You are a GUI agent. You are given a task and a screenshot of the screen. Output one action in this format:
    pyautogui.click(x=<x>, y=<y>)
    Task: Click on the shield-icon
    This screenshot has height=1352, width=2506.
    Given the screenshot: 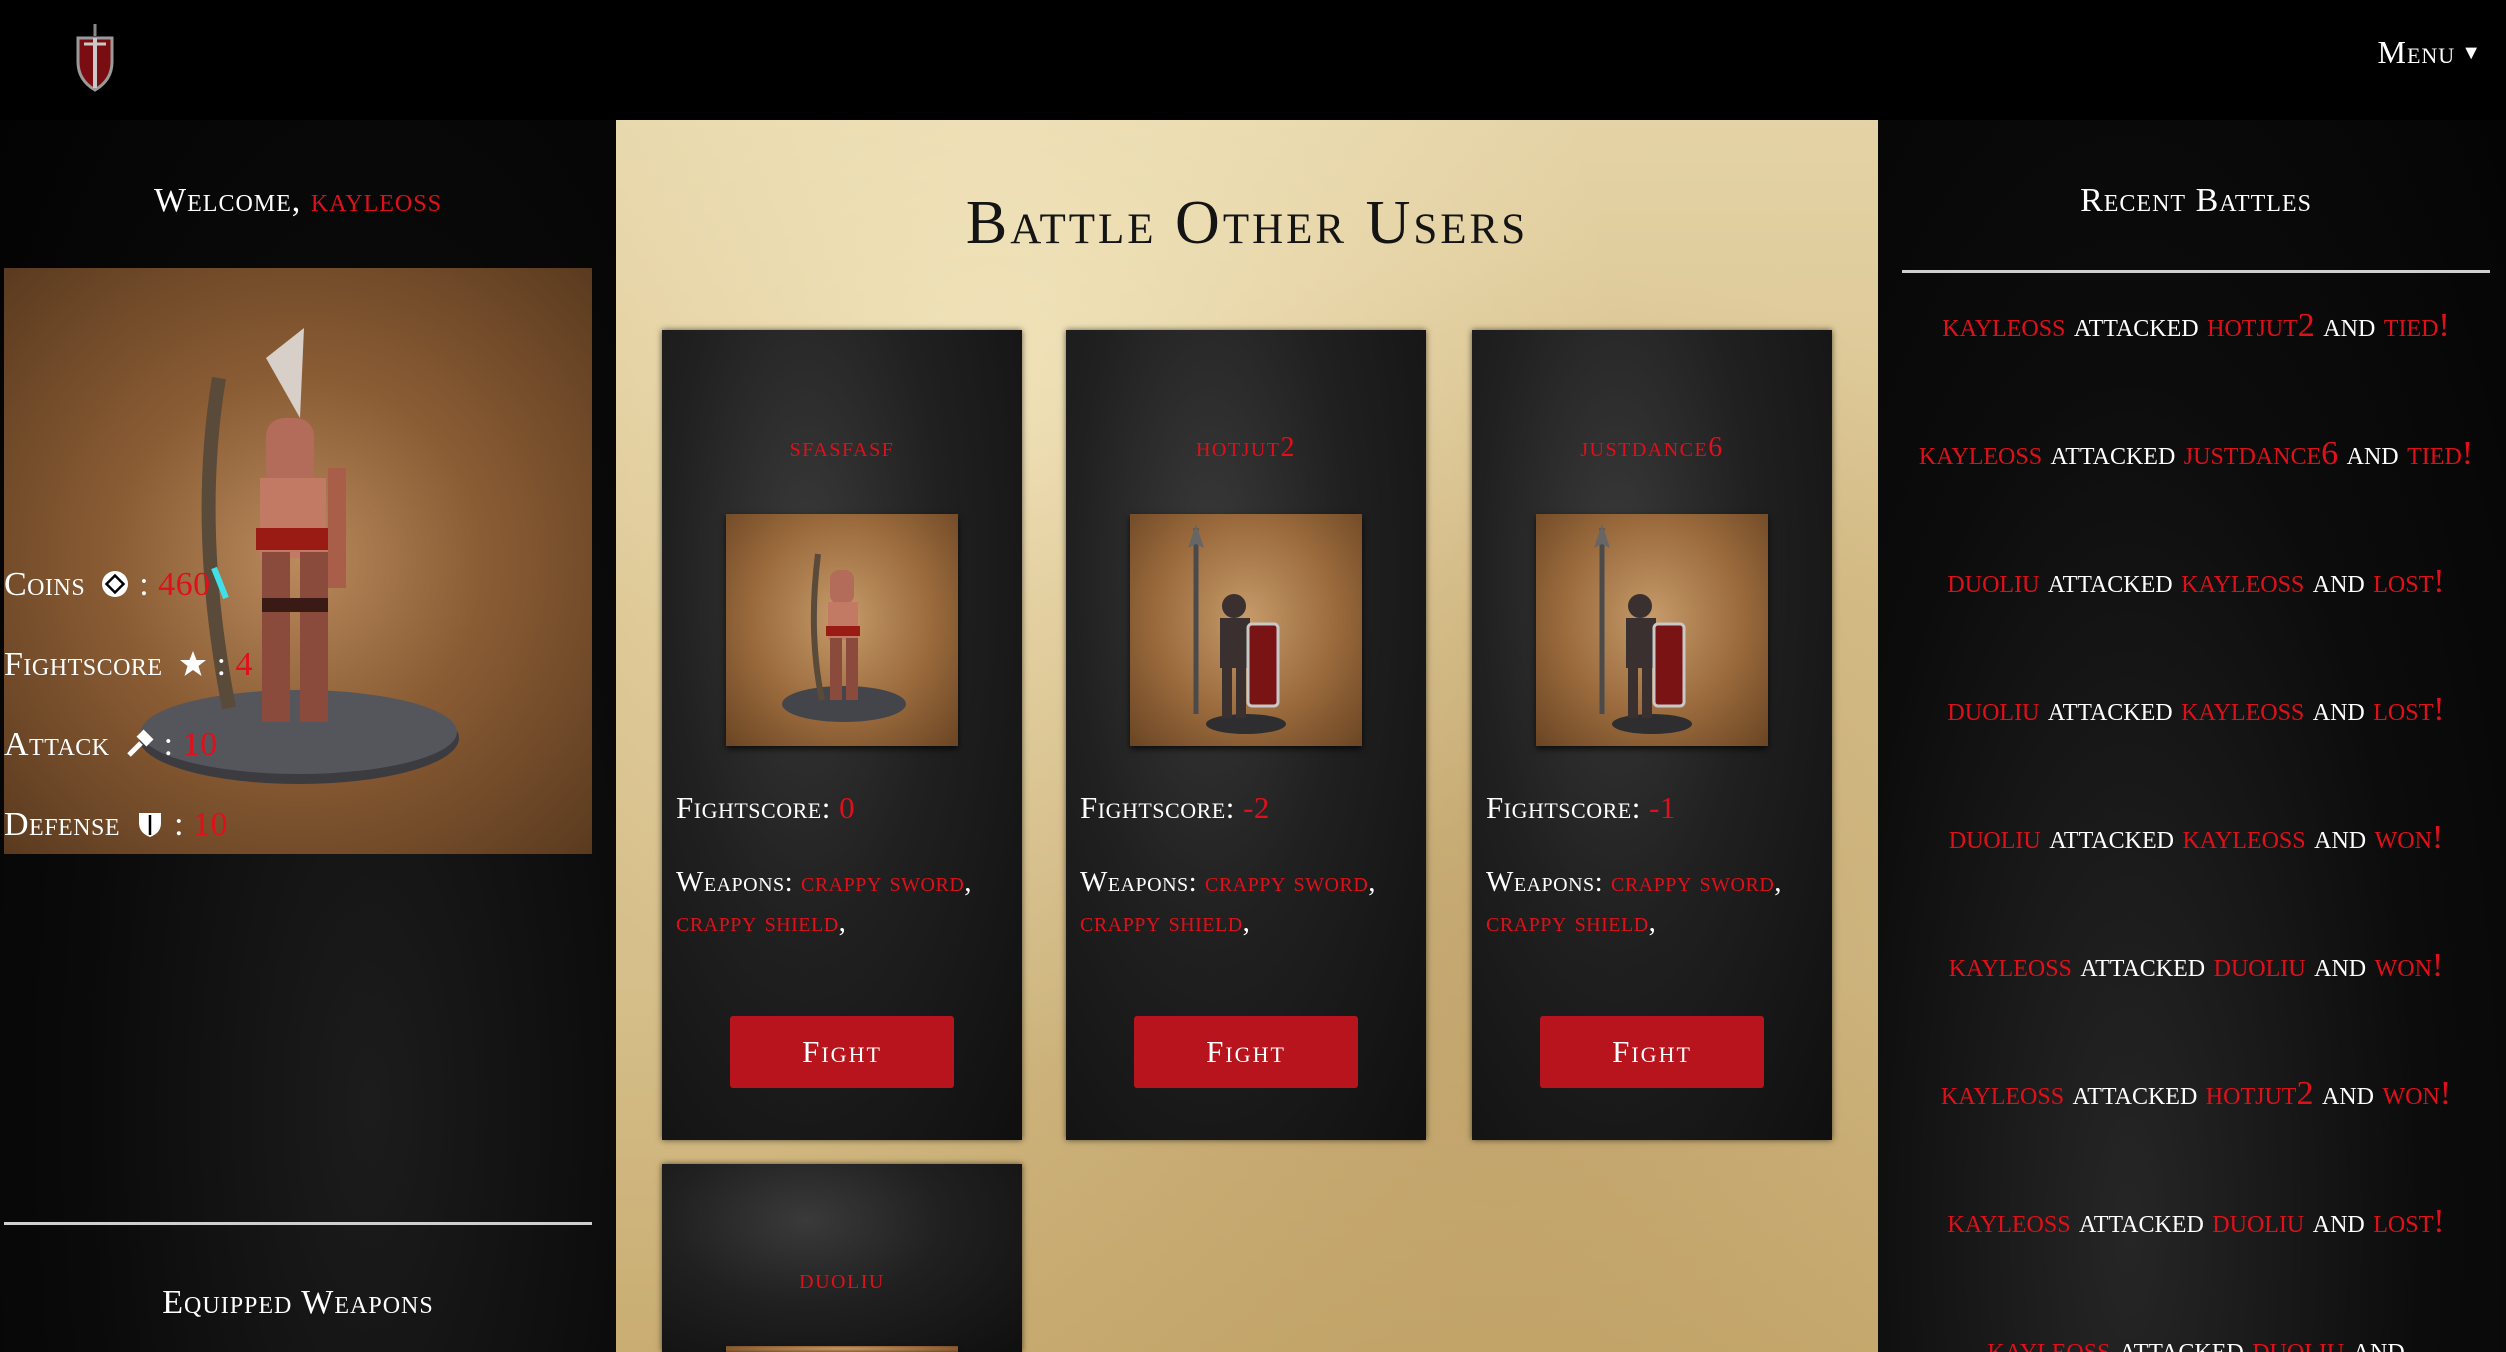 What is the action you would take?
    pyautogui.click(x=150, y=825)
    